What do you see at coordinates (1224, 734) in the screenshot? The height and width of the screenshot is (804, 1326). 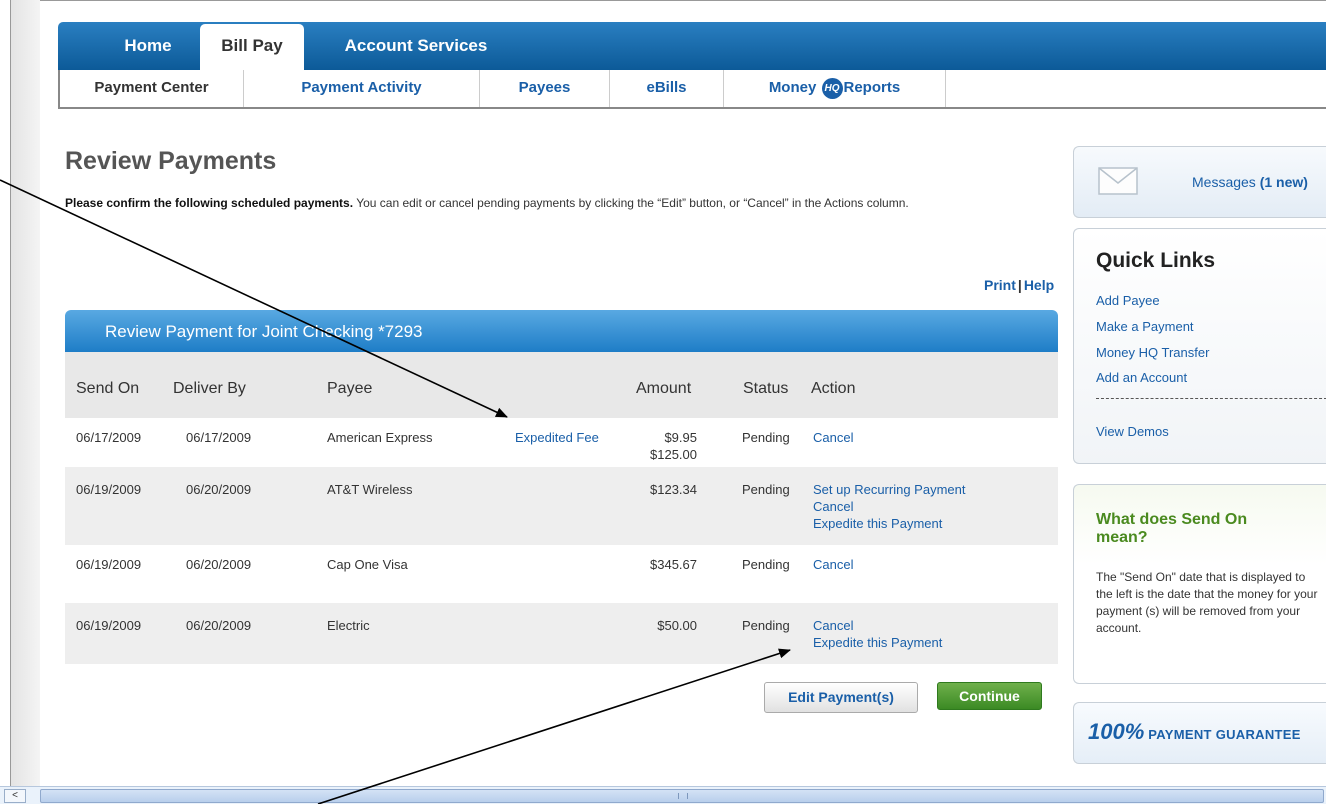 I see `guarantee-label: PAYMENT GUARANTEE` at bounding box center [1224, 734].